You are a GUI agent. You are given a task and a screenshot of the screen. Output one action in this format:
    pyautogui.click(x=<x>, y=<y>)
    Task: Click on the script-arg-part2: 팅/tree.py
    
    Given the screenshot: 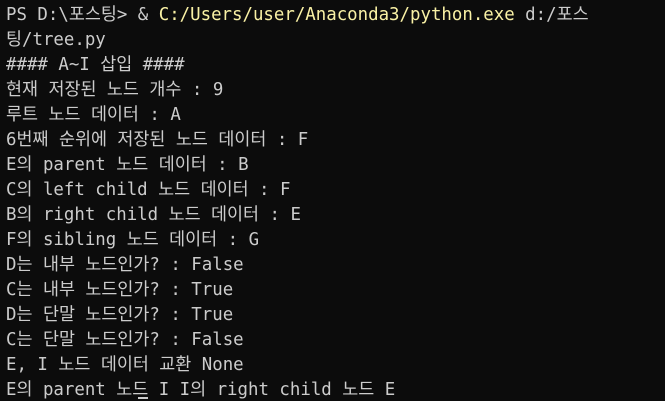 What is the action you would take?
    pyautogui.click(x=56, y=40)
    